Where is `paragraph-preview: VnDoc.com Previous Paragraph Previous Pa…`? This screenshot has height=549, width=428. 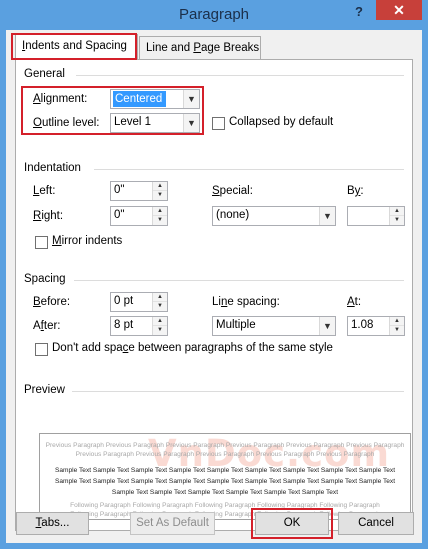 paragraph-preview: VnDoc.com Previous Paragraph Previous Pa… is located at coordinates (225, 476).